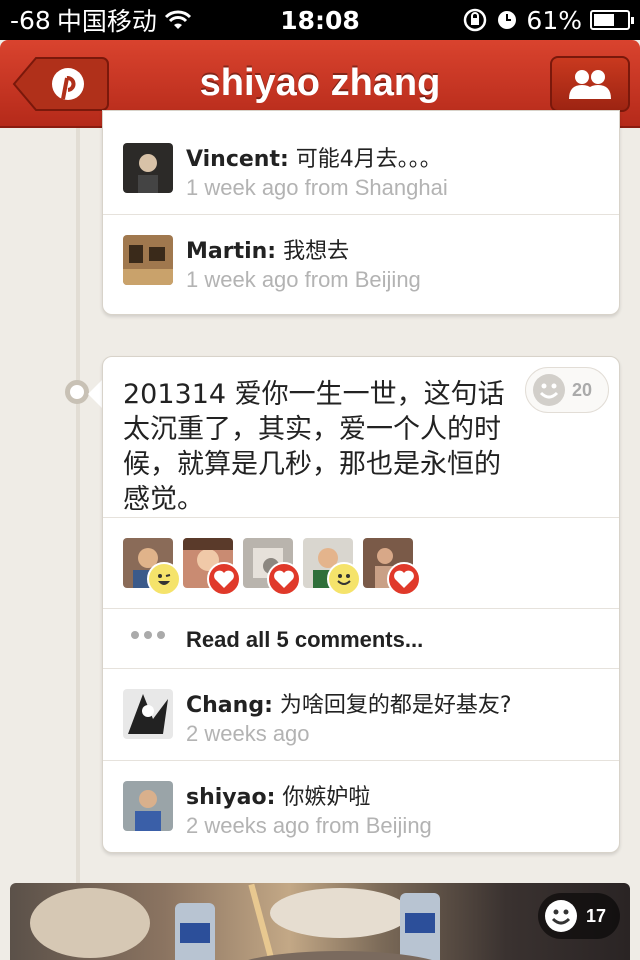  What do you see at coordinates (106, 21) in the screenshot?
I see `carrier-name: 中国移动` at bounding box center [106, 21].